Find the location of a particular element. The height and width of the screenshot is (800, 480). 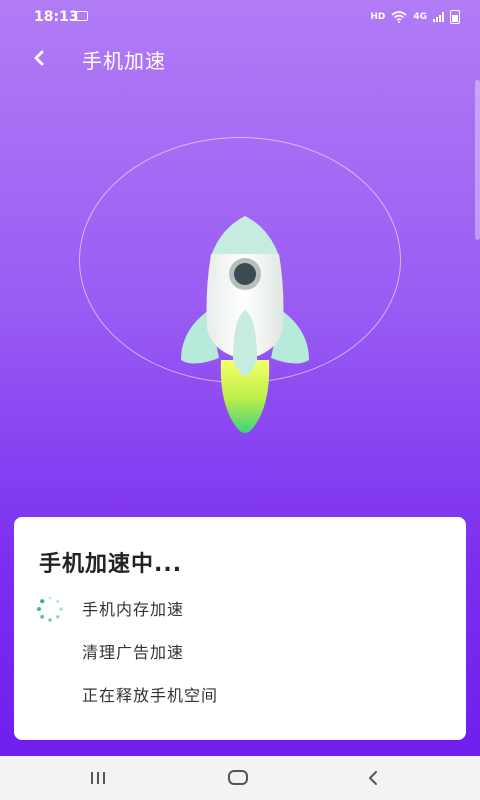

network-type: 4G is located at coordinates (420, 17).